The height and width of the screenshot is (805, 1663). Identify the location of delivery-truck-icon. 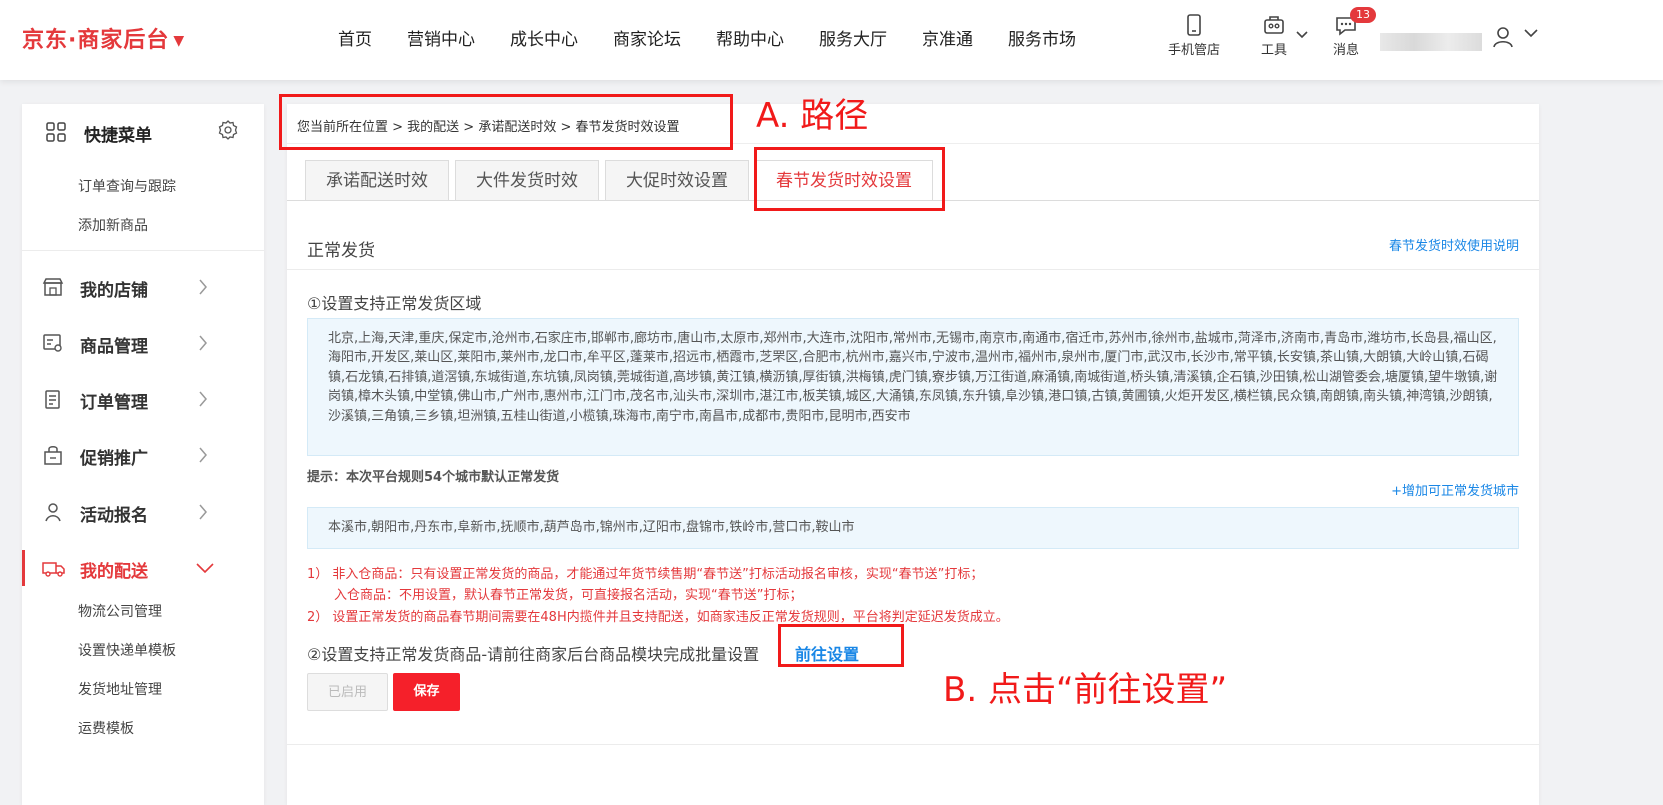
(53, 569).